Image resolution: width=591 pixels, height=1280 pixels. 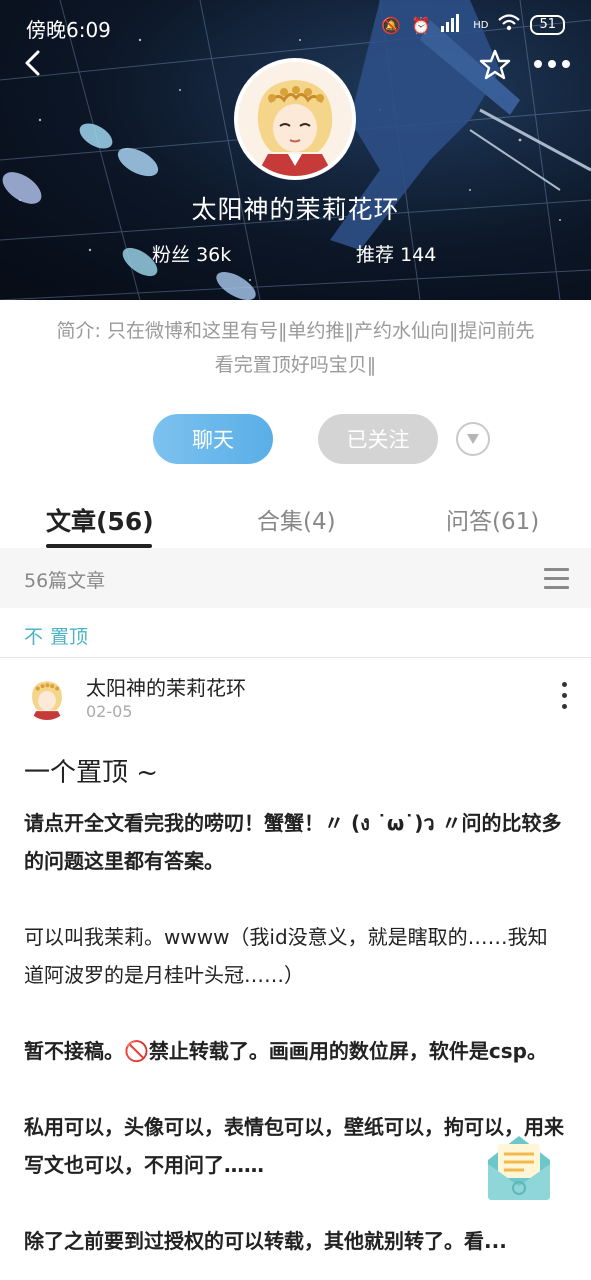 I want to click on signal-icon, so click(x=452, y=25).